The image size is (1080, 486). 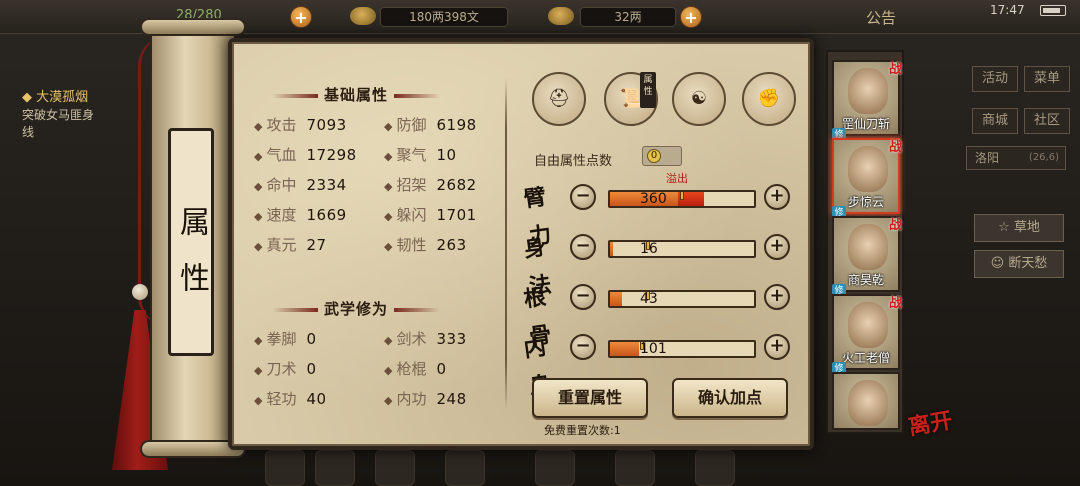 What do you see at coordinates (58, 123) in the screenshot?
I see `quest-desc: 突破女马匪身 线` at bounding box center [58, 123].